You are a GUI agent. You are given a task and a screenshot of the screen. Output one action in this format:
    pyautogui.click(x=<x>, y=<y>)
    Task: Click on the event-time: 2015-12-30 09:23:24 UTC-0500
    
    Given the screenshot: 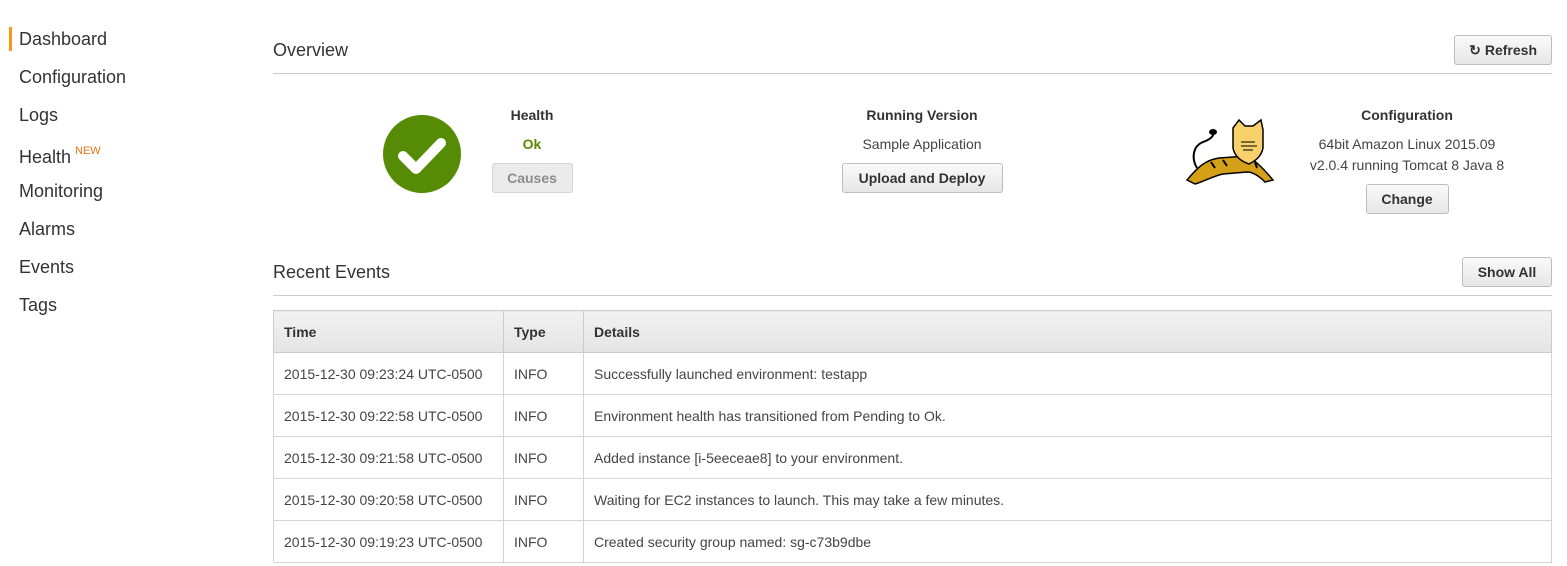 What is the action you would take?
    pyautogui.click(x=388, y=373)
    